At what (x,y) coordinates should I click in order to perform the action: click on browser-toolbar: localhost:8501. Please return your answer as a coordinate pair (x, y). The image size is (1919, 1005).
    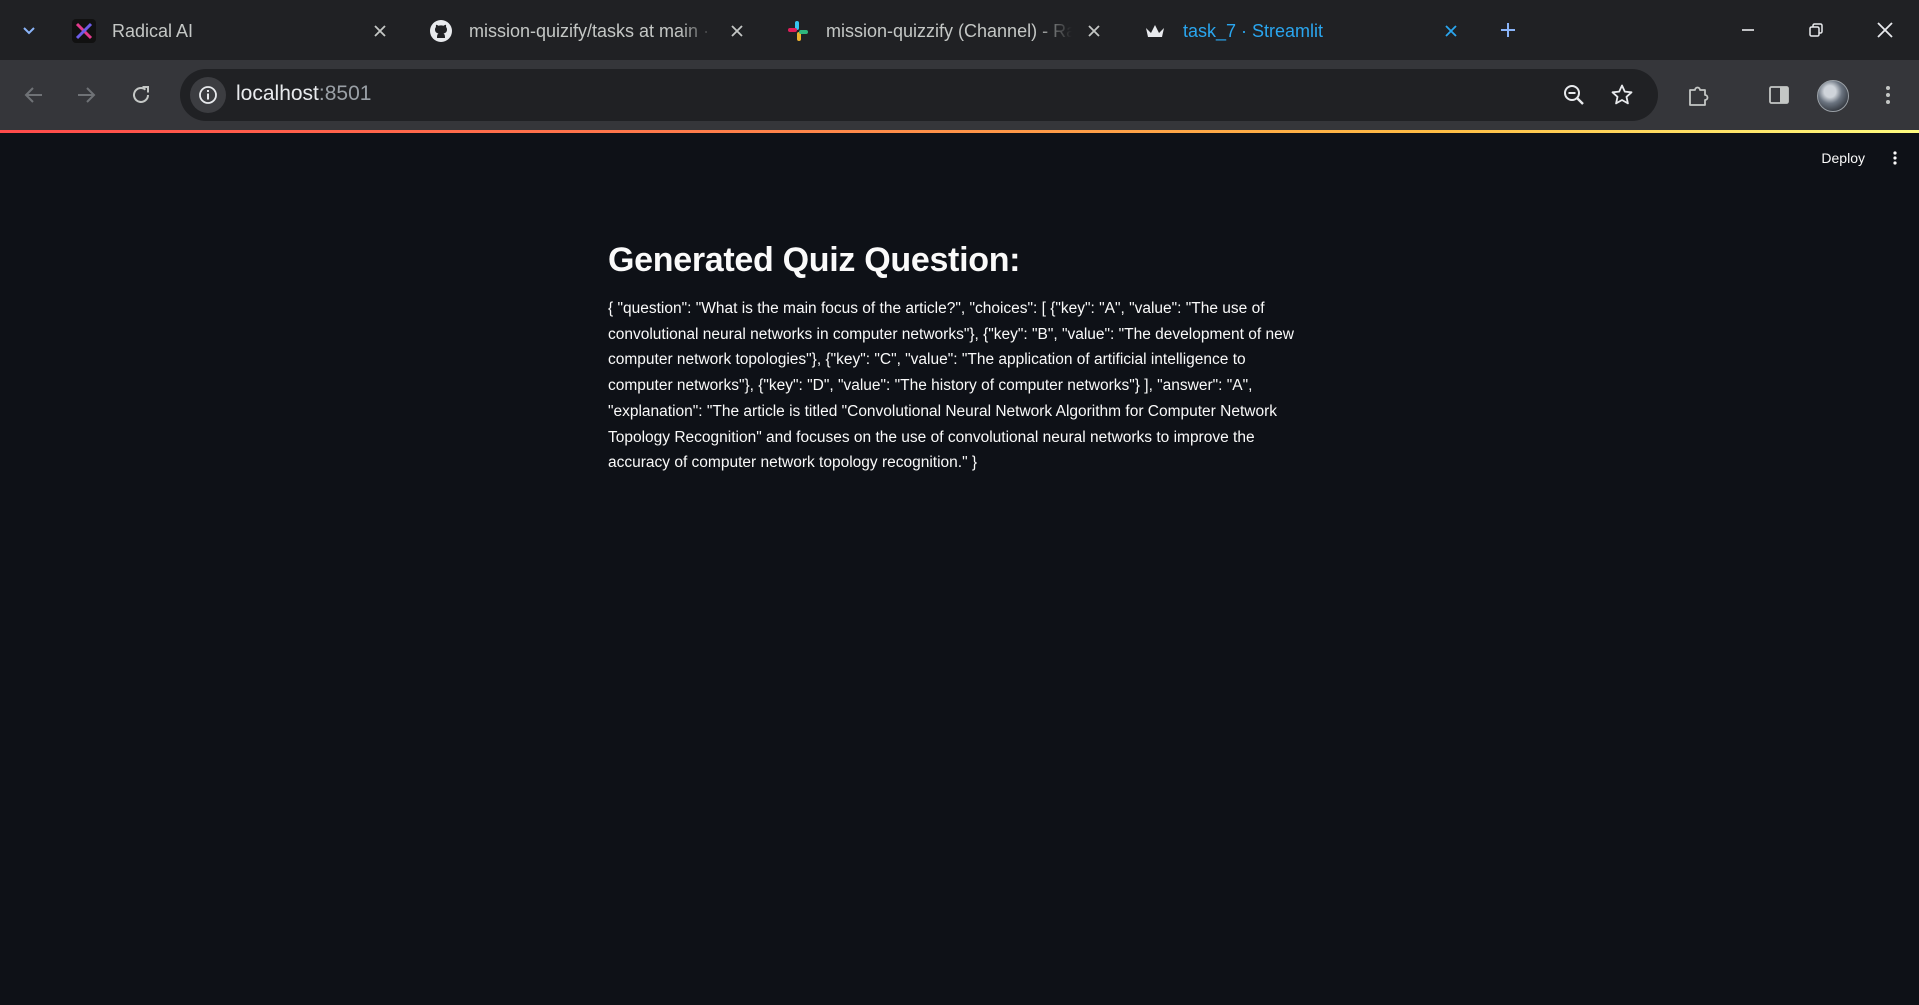
    Looking at the image, I should click on (959, 95).